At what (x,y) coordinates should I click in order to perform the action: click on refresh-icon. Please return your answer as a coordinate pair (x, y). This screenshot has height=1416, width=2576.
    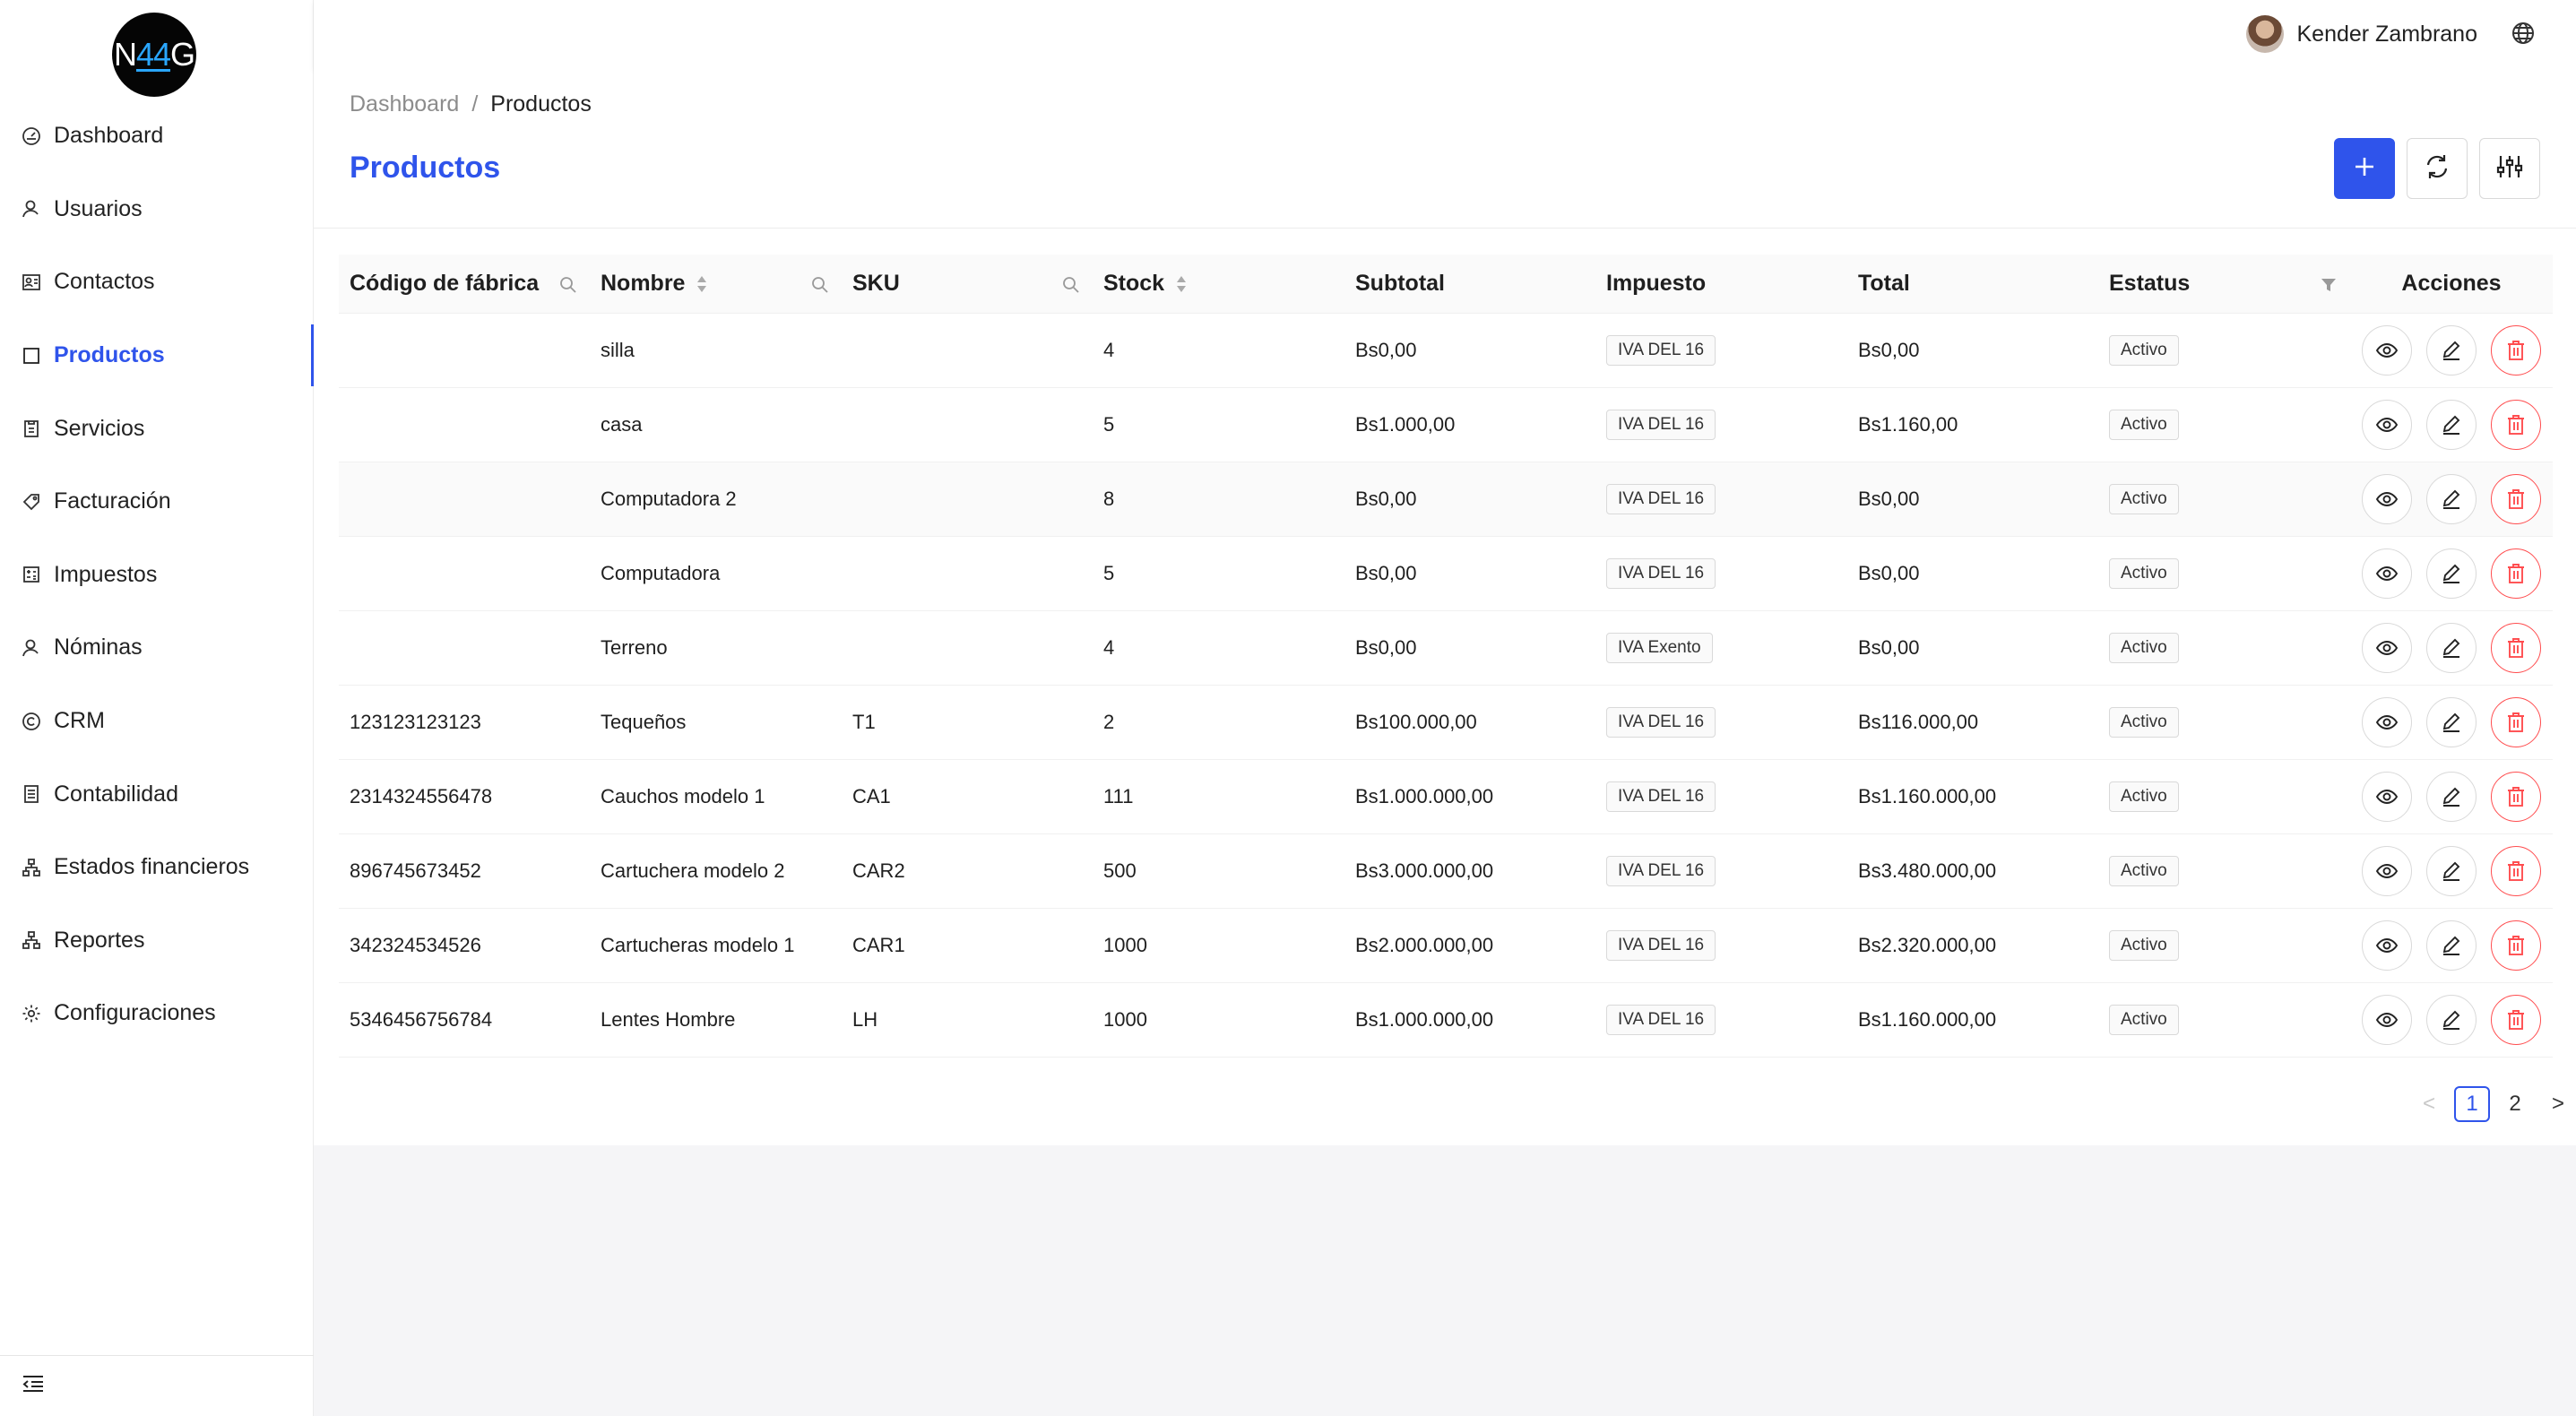
    Looking at the image, I should click on (2437, 169).